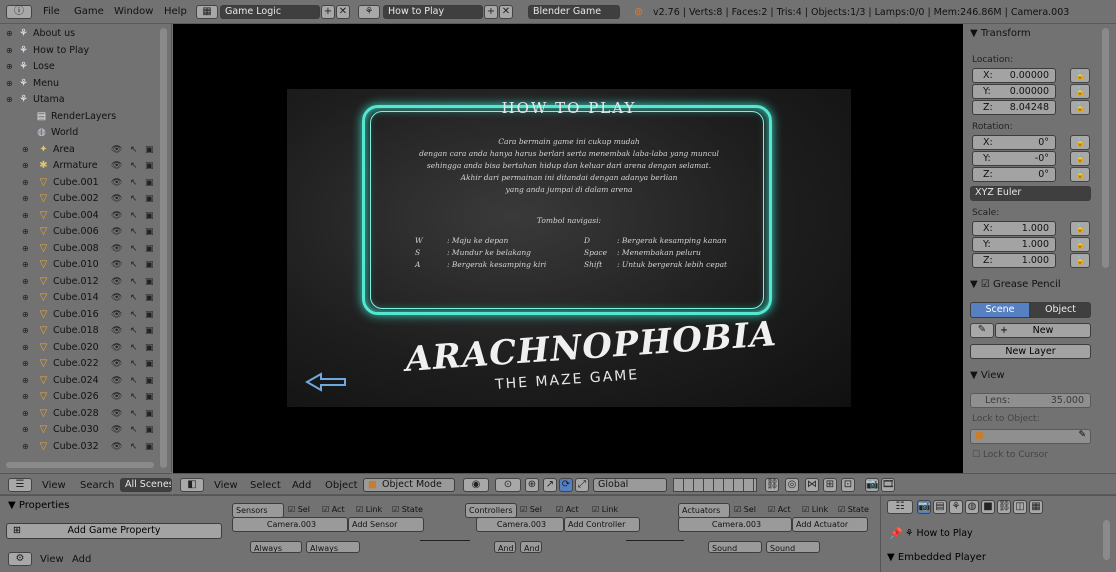  Describe the element at coordinates (80, 315) in the screenshot. I see `outliner-row: ⊕ ▽ Cube.016 👁 ↖ ▣` at that location.